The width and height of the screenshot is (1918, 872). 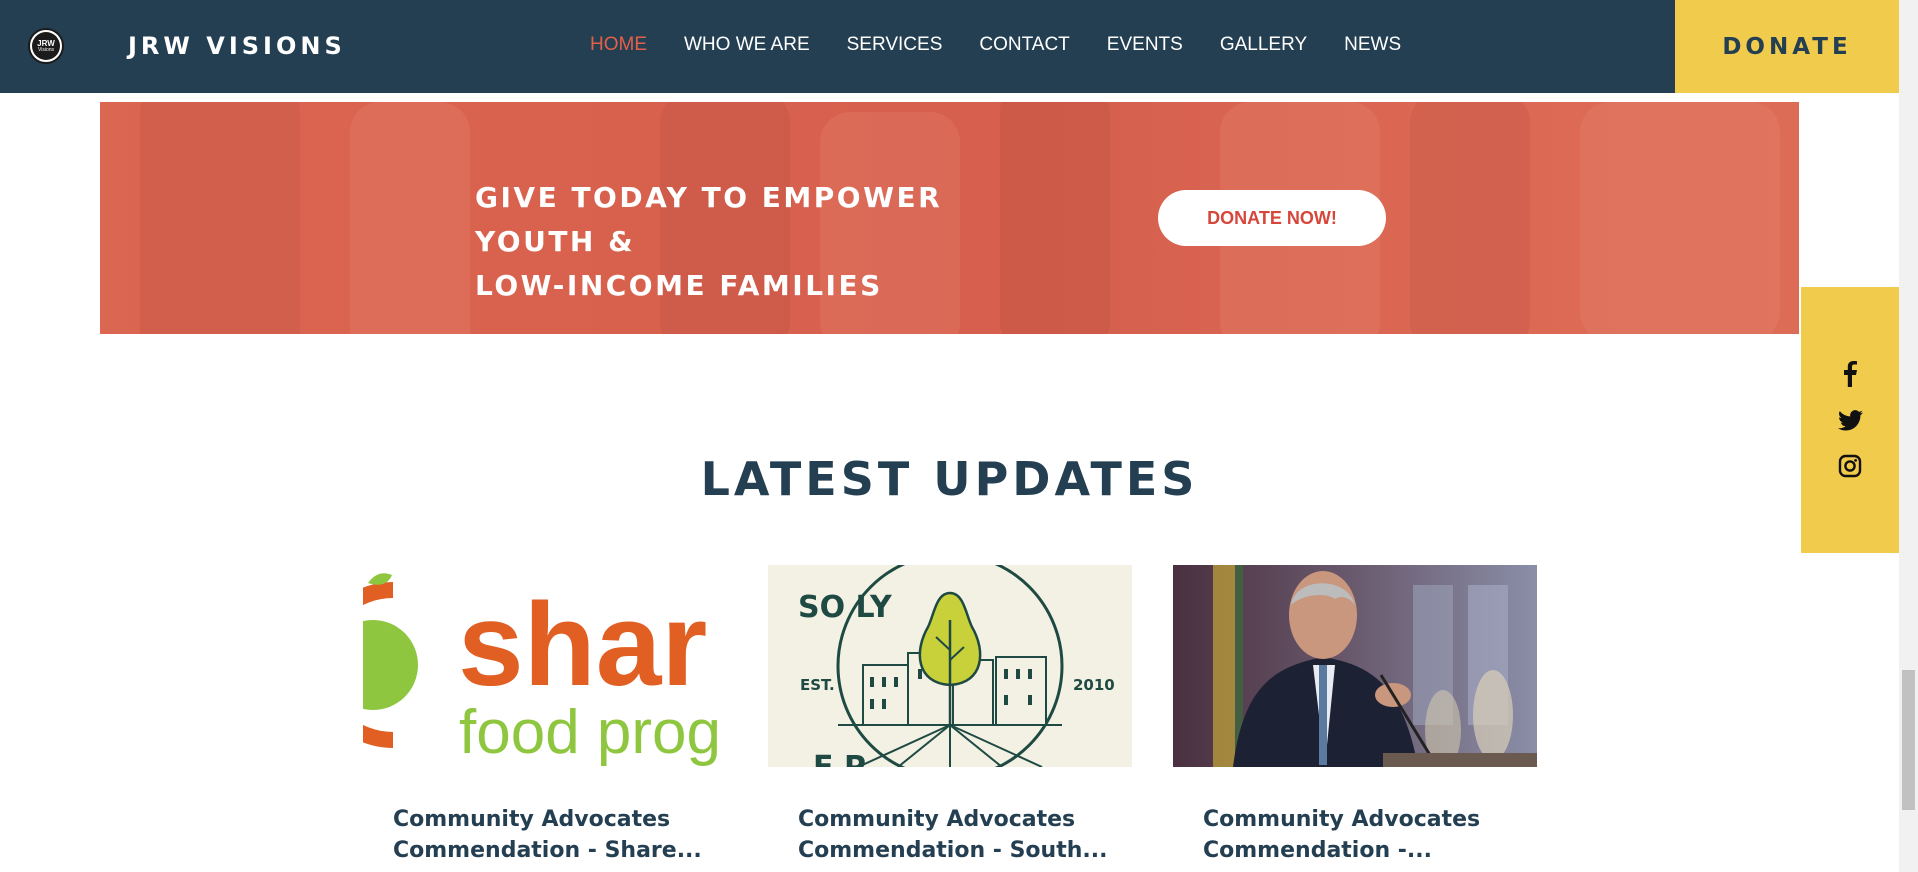 What do you see at coordinates (1850, 374) in the screenshot?
I see `facebook-icon` at bounding box center [1850, 374].